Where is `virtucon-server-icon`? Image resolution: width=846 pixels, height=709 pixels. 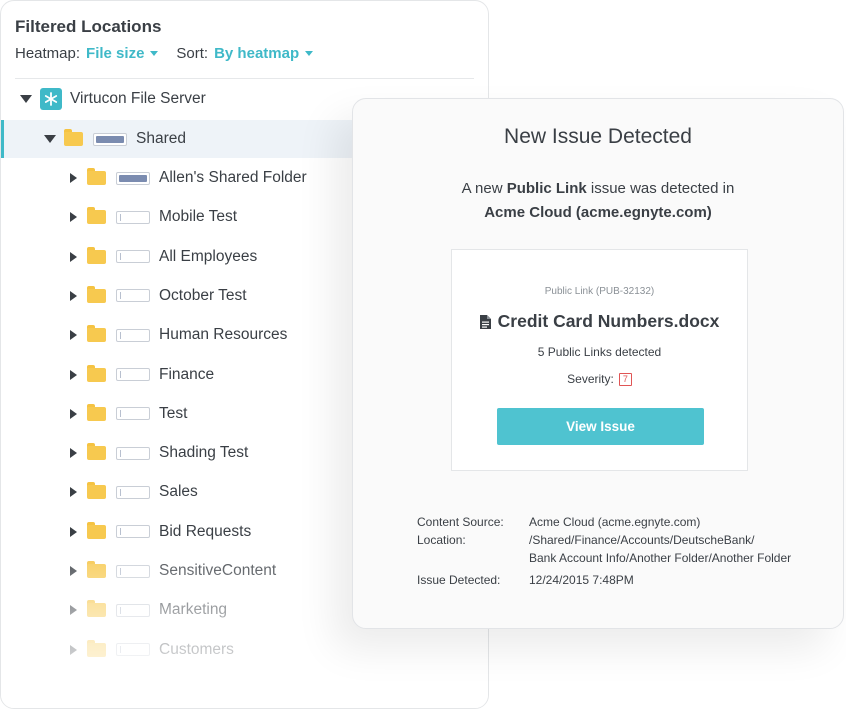 virtucon-server-icon is located at coordinates (51, 99).